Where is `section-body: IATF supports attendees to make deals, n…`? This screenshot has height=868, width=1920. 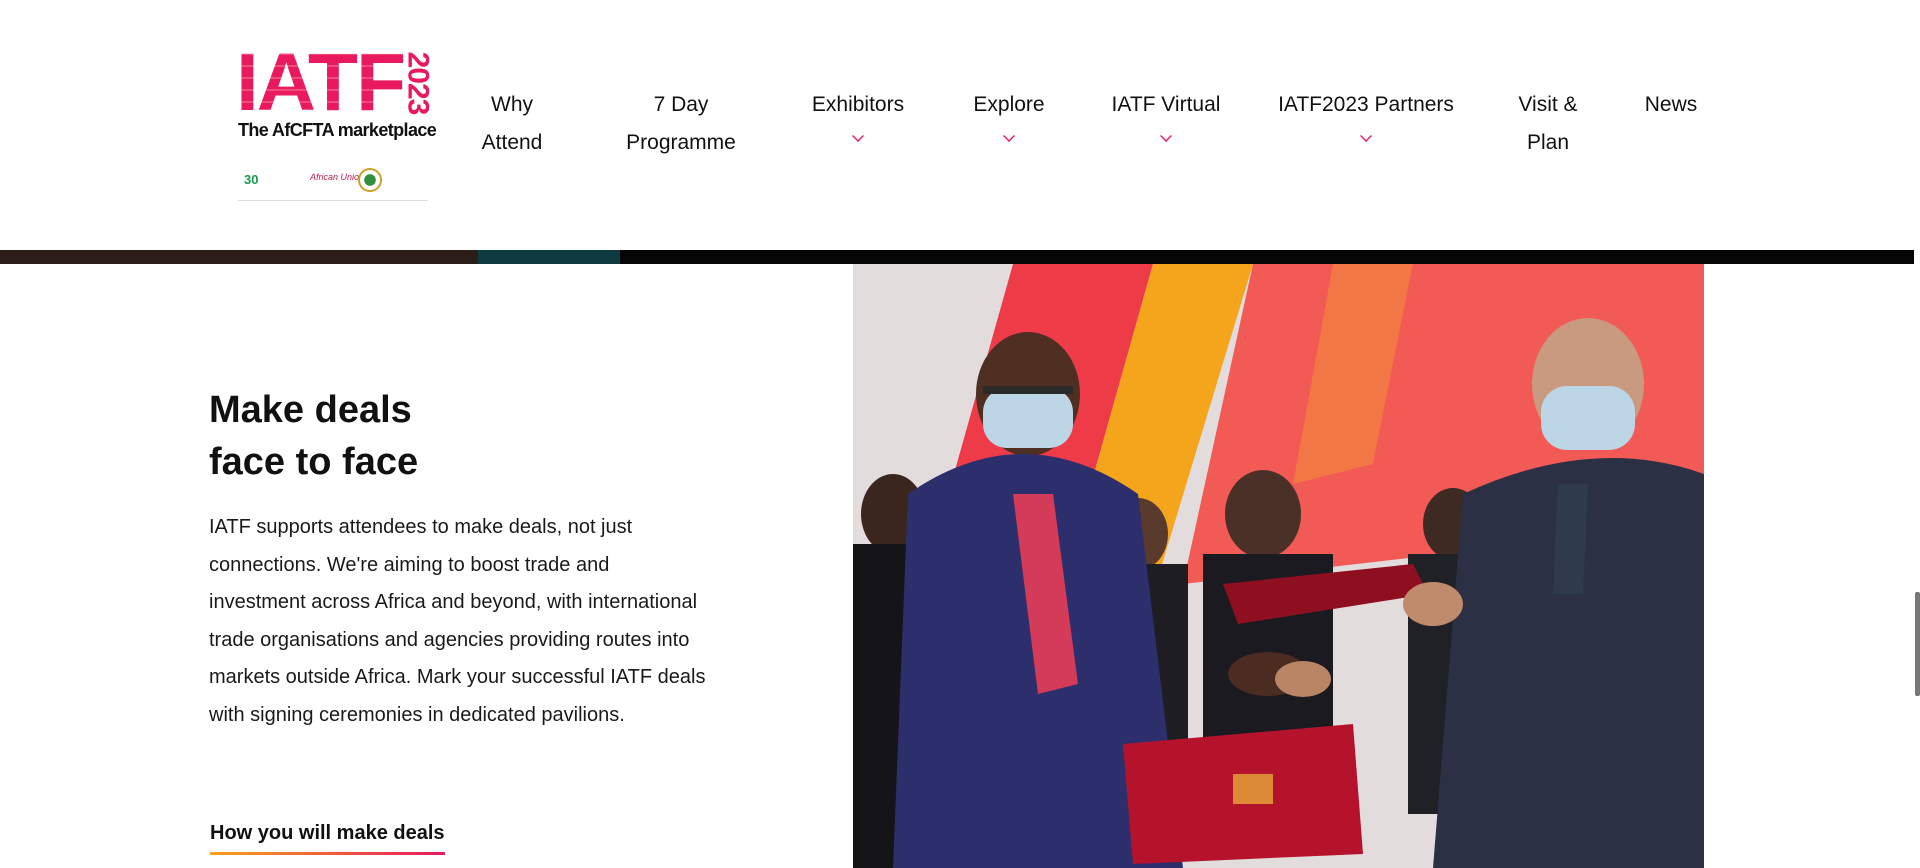
section-body: IATF supports attendees to make deals, n… is located at coordinates (457, 621).